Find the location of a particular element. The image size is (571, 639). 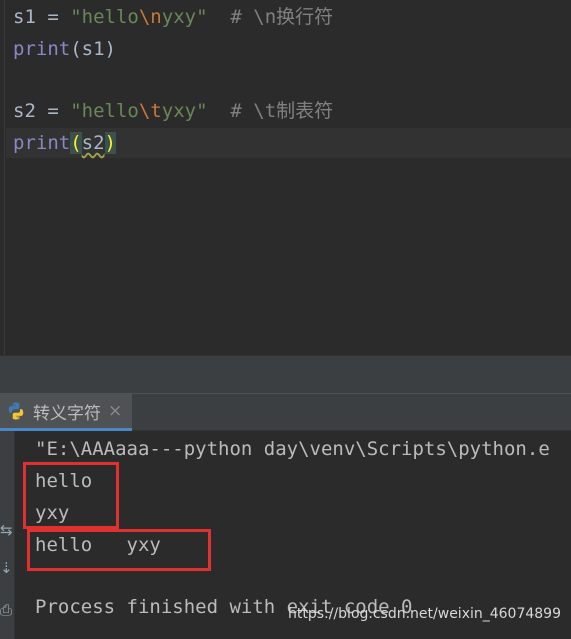

run-toolwindow-header: 转义字符 × is located at coordinates (285, 412).